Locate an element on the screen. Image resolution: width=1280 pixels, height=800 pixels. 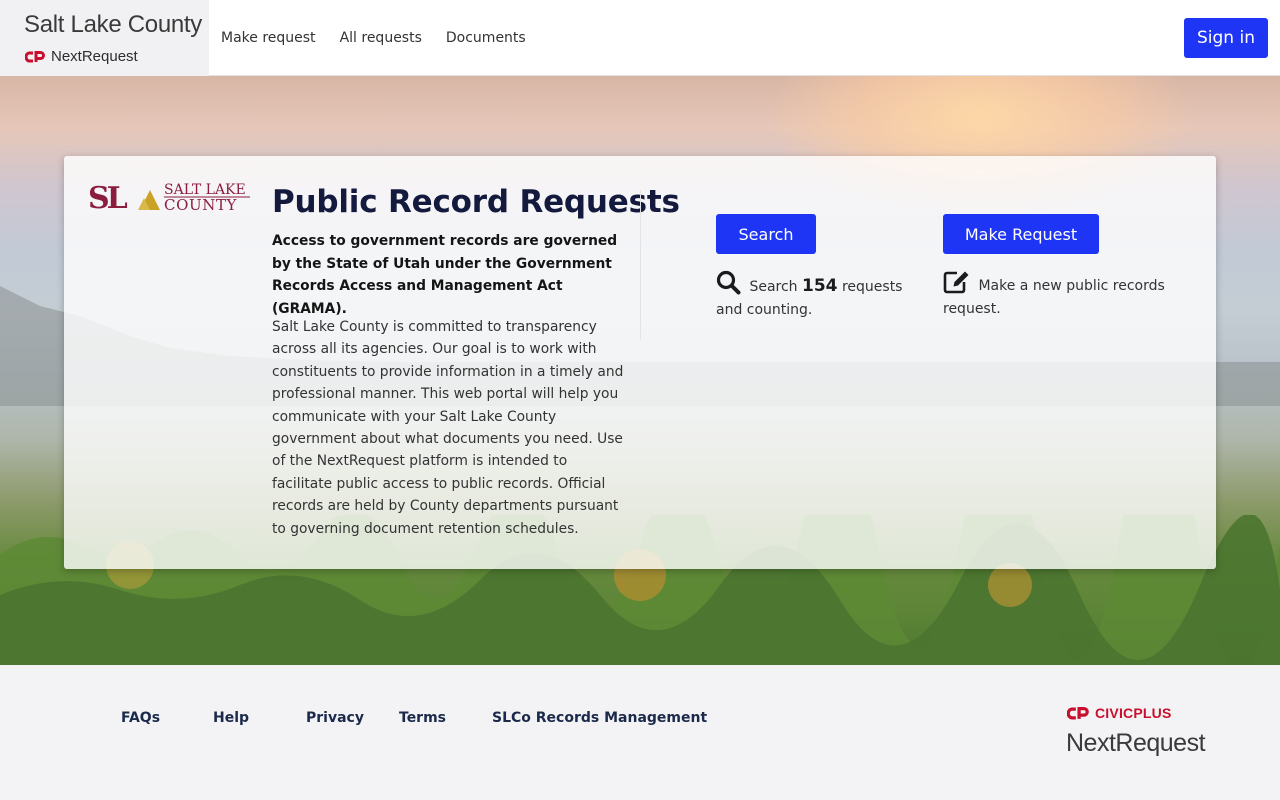
civicplus-brand: CIVICPLUS is located at coordinates (1119, 713).